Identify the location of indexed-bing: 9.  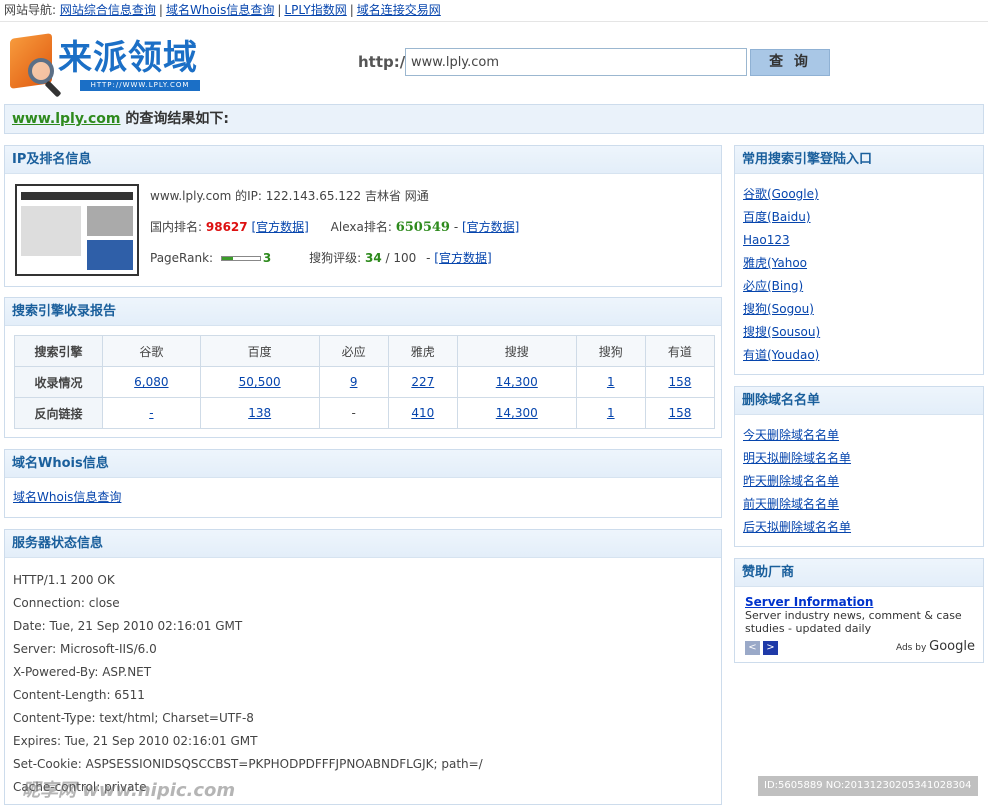
(354, 382).